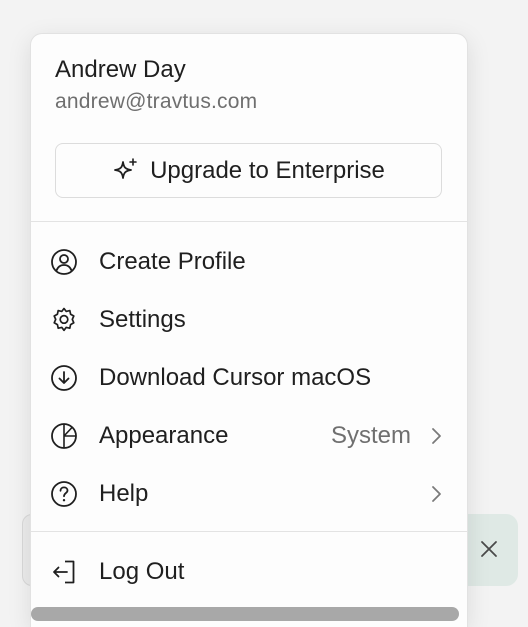  What do you see at coordinates (235, 377) in the screenshot?
I see `menu-item-label: Download Cursor macOS` at bounding box center [235, 377].